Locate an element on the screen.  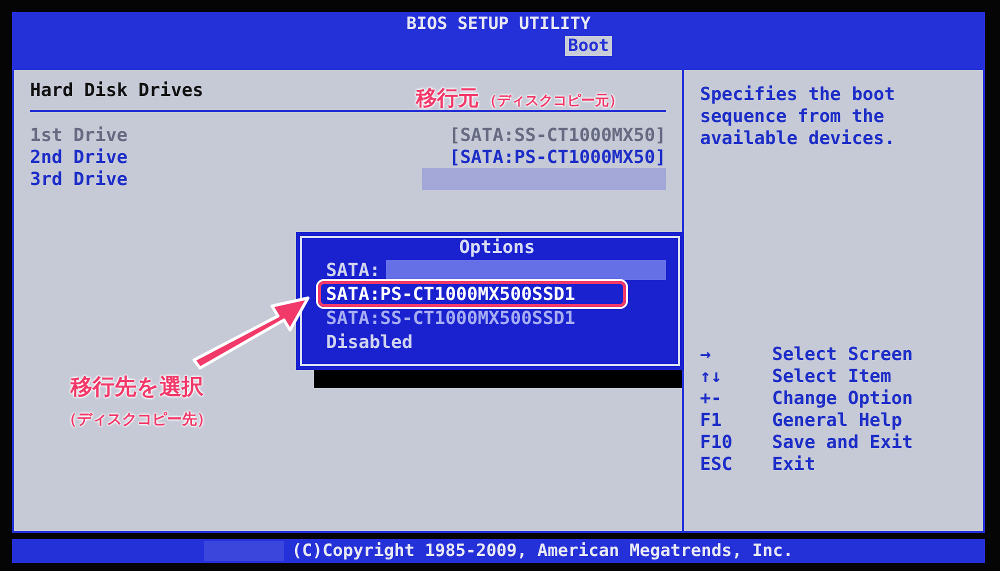
annotation-note: （ディスクコピー元） is located at coordinates (553, 101).